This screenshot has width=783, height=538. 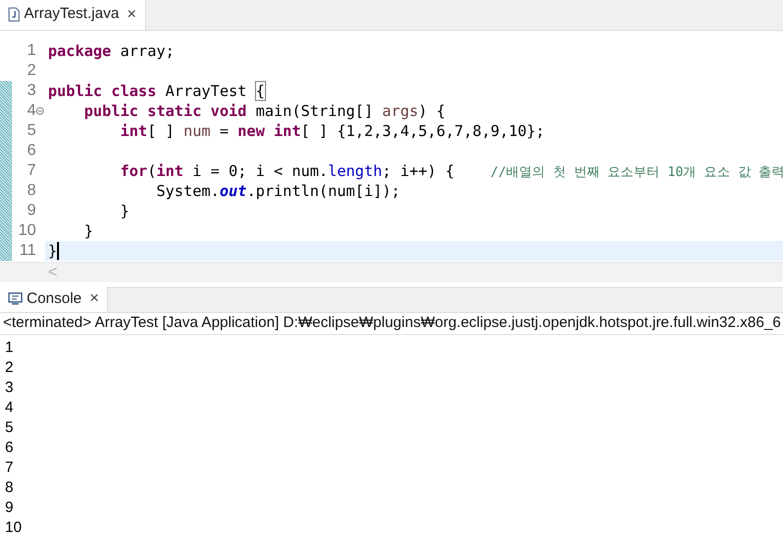 I want to click on tab-title: Console, so click(x=54, y=298).